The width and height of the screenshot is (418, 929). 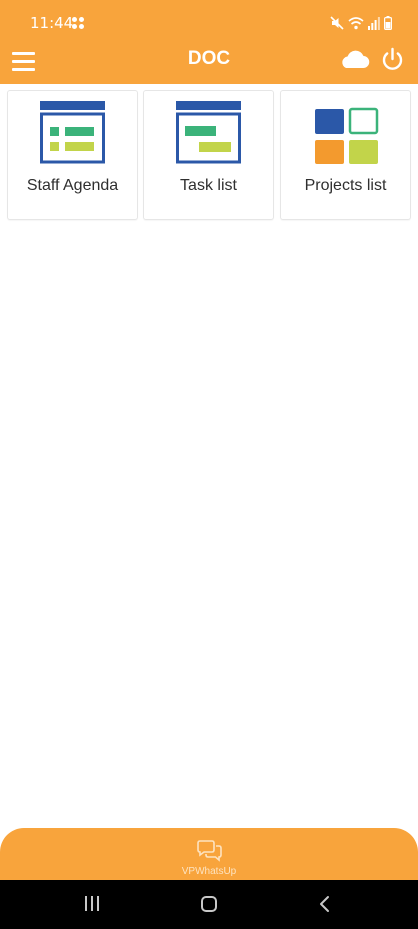 I want to click on recent-apps-icon, so click(x=93, y=904).